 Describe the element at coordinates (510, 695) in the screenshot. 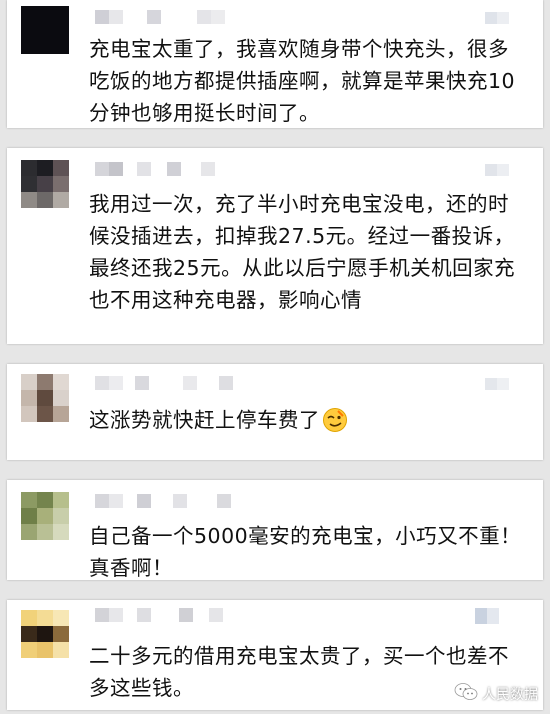

I see `watermark-label: 人民数据` at that location.